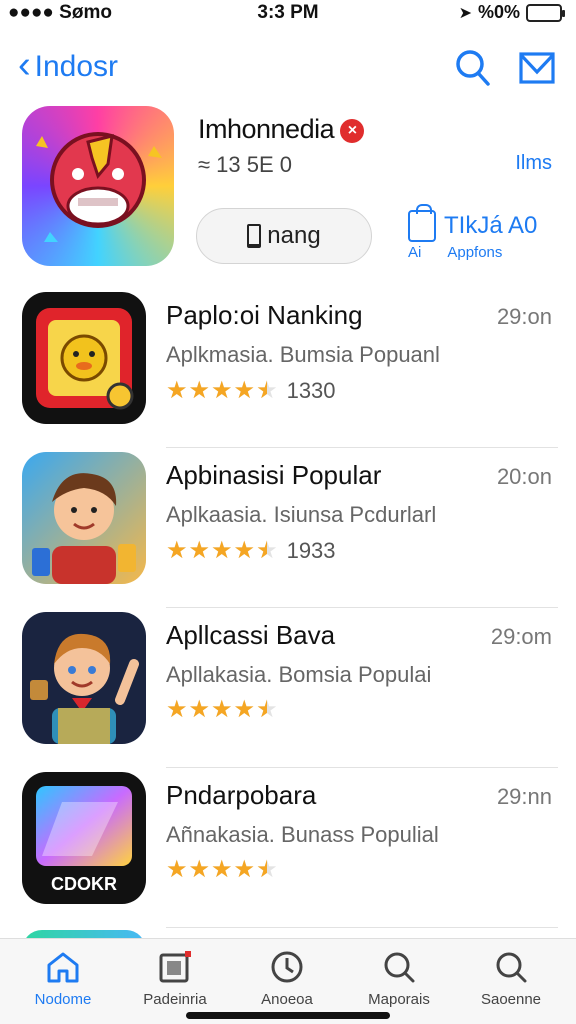  Describe the element at coordinates (511, 999) in the screenshot. I see `tab-label: Saoenne` at that location.